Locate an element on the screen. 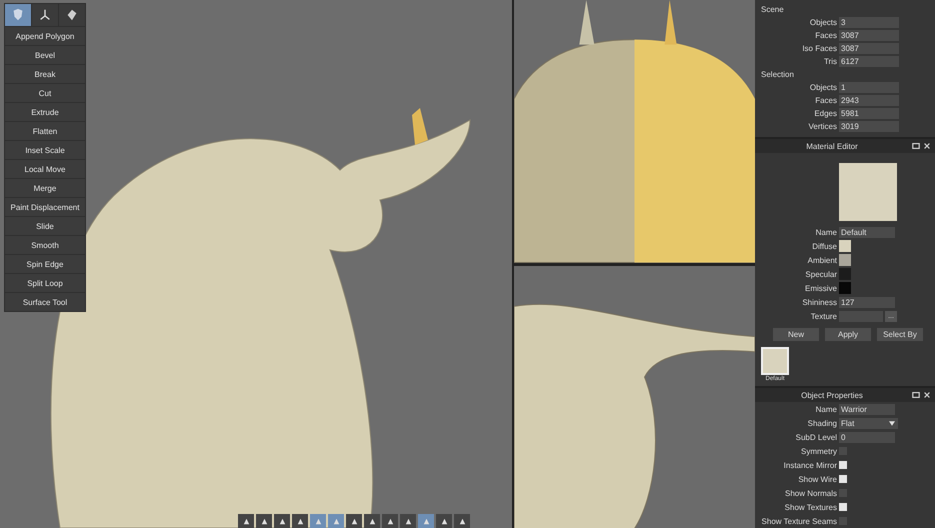  stat-value: 3 is located at coordinates (869, 22).